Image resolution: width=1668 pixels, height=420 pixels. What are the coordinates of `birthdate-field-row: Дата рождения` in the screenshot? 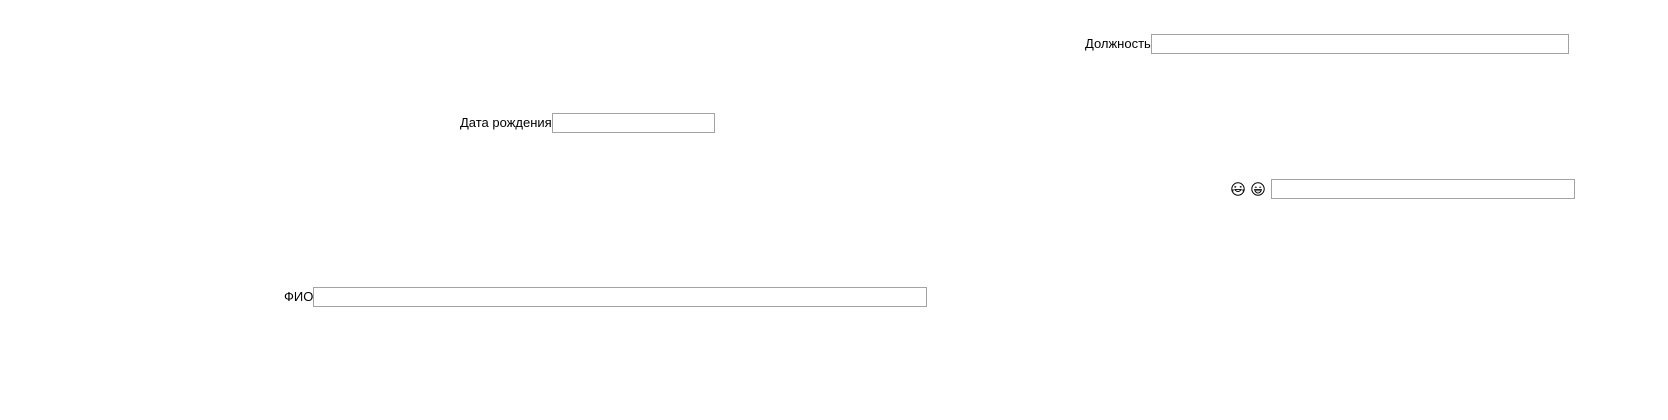 It's located at (587, 123).